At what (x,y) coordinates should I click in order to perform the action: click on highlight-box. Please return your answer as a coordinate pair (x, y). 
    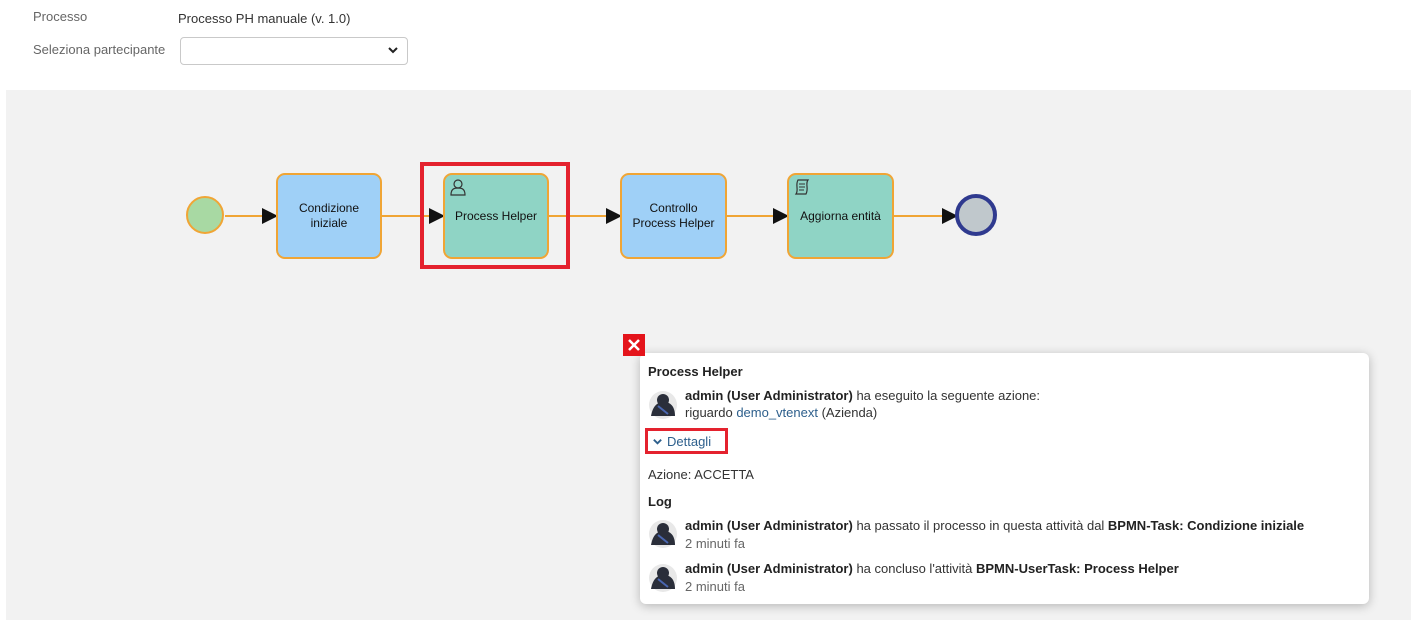
    Looking at the image, I should click on (495, 215).